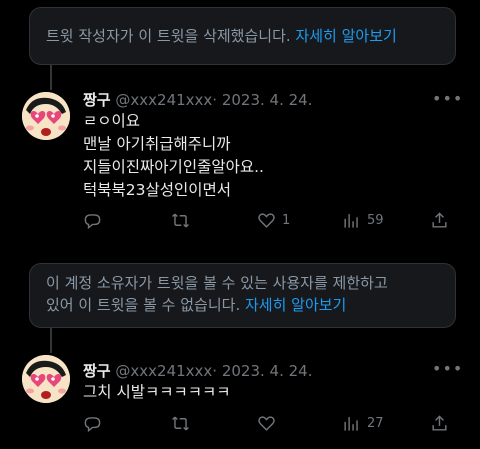  I want to click on views-button: 59, so click(363, 220).